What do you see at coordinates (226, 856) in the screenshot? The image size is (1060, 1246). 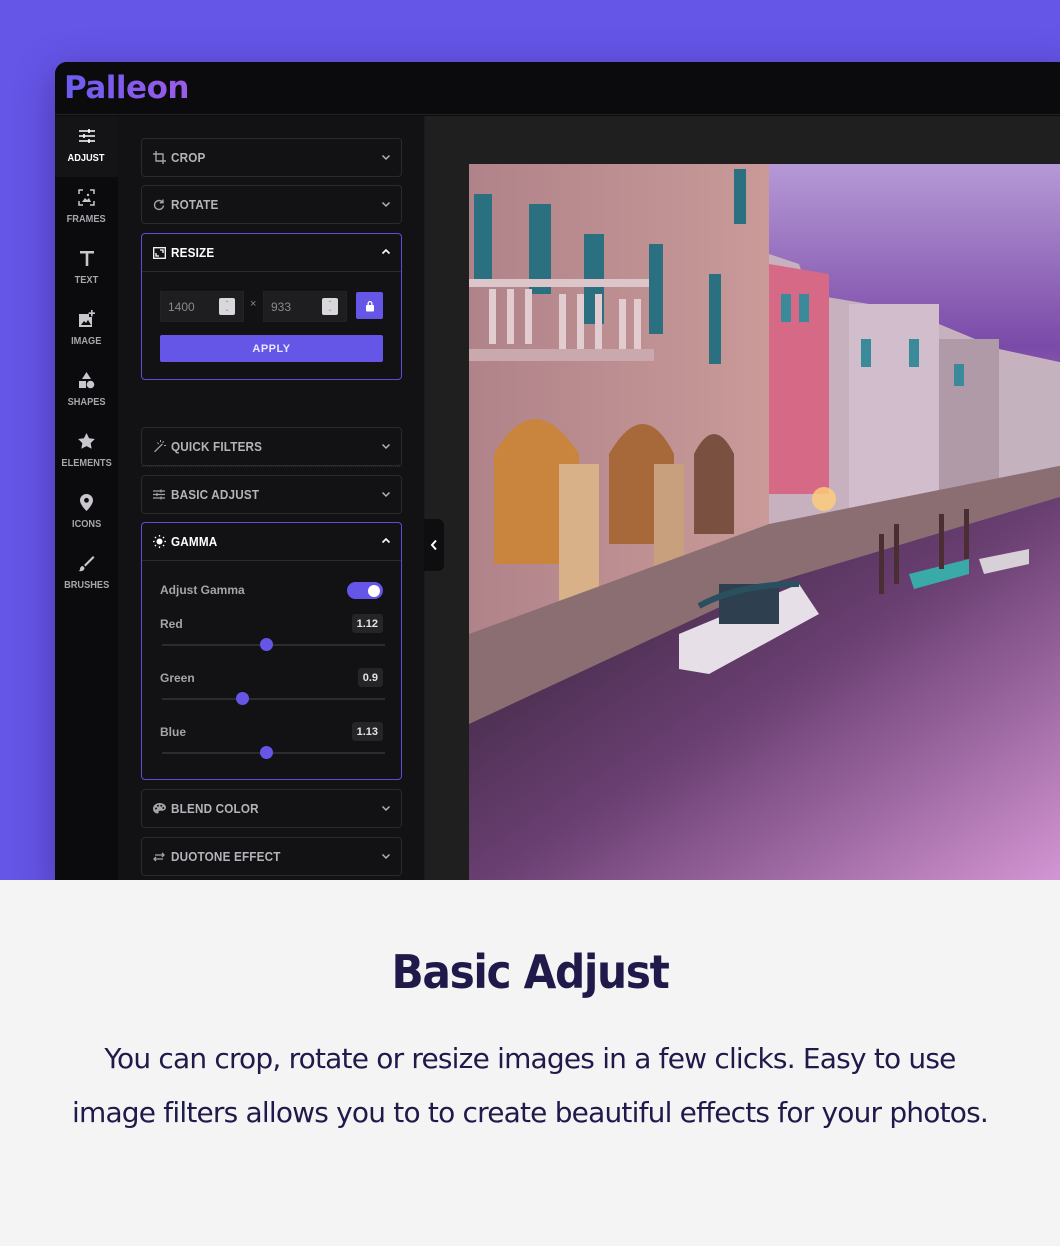 I see `section-label: DUOTONE EFFECT` at bounding box center [226, 856].